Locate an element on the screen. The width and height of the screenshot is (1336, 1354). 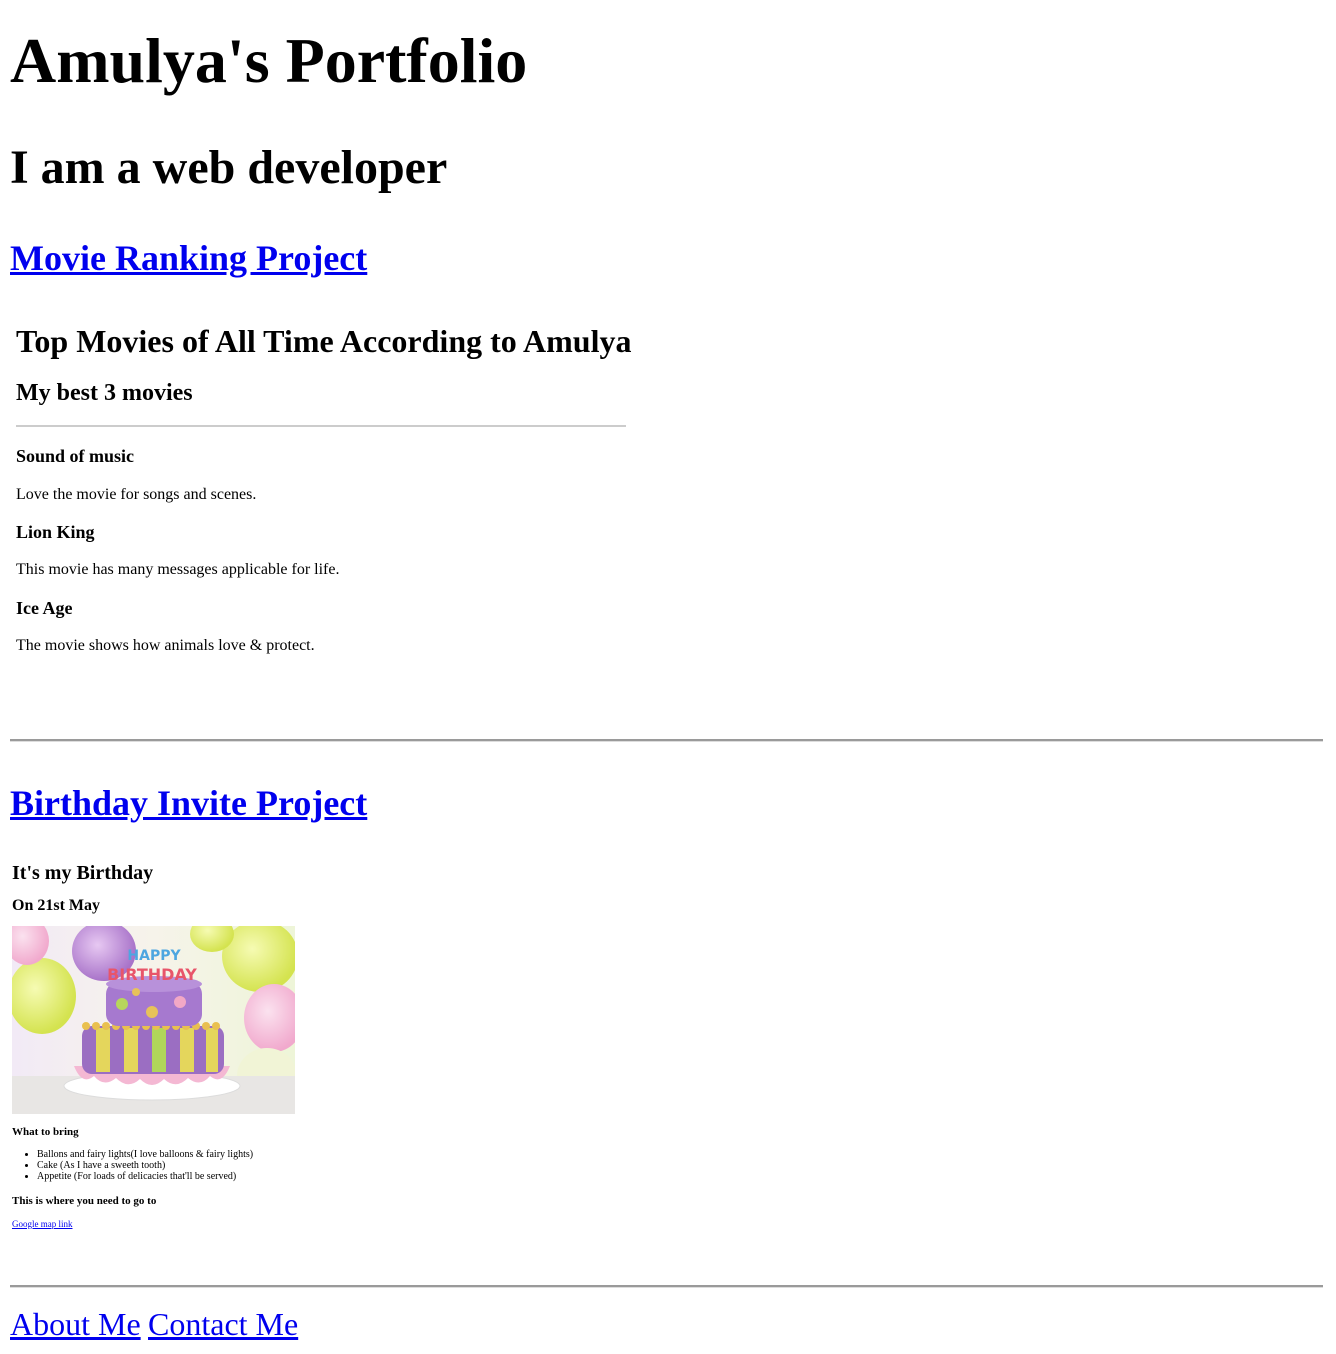
google-map-link: Google map link is located at coordinates (42, 1224).